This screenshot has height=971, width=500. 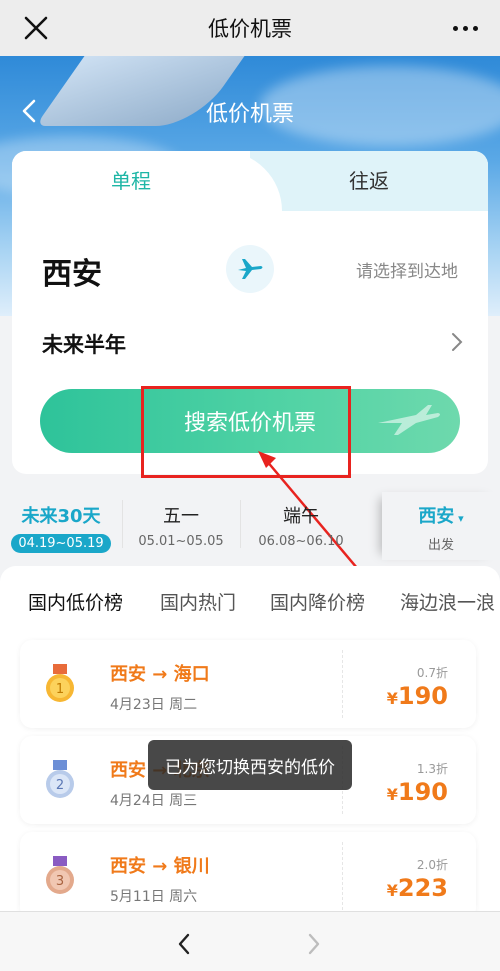 I want to click on medal-rank: 3, so click(x=60, y=881).